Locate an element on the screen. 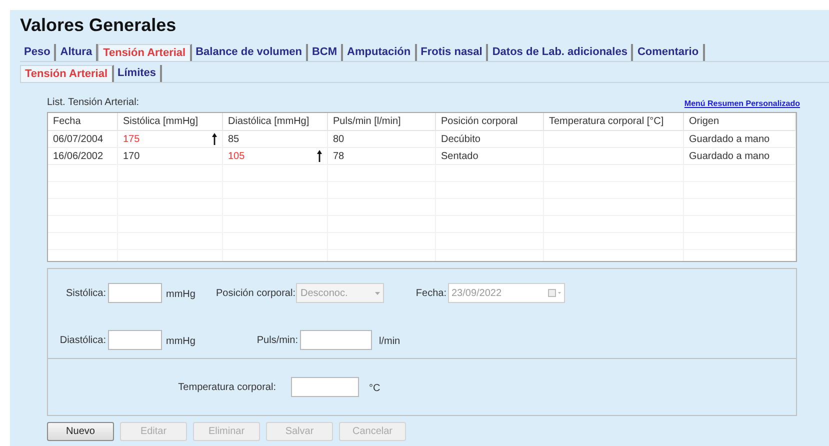 The width and height of the screenshot is (829, 446). table-cell-text: Sentado is located at coordinates (459, 157).